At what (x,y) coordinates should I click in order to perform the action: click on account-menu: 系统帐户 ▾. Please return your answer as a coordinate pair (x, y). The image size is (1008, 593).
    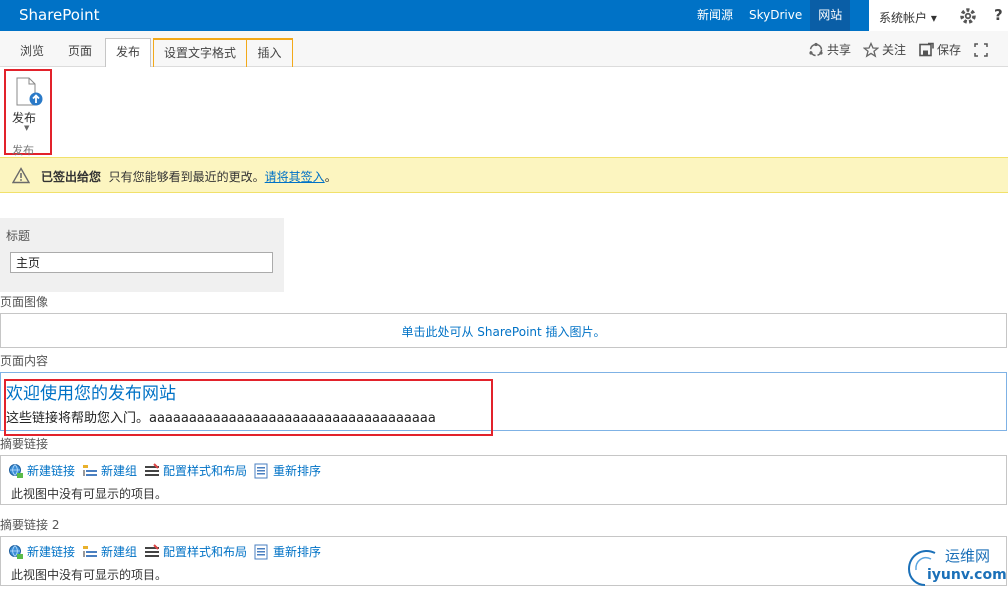
    Looking at the image, I should click on (908, 17).